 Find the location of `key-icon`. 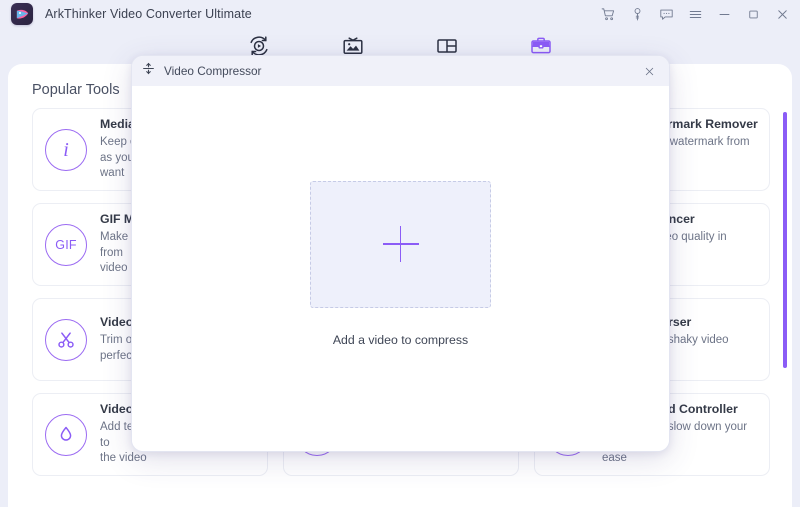

key-icon is located at coordinates (637, 14).